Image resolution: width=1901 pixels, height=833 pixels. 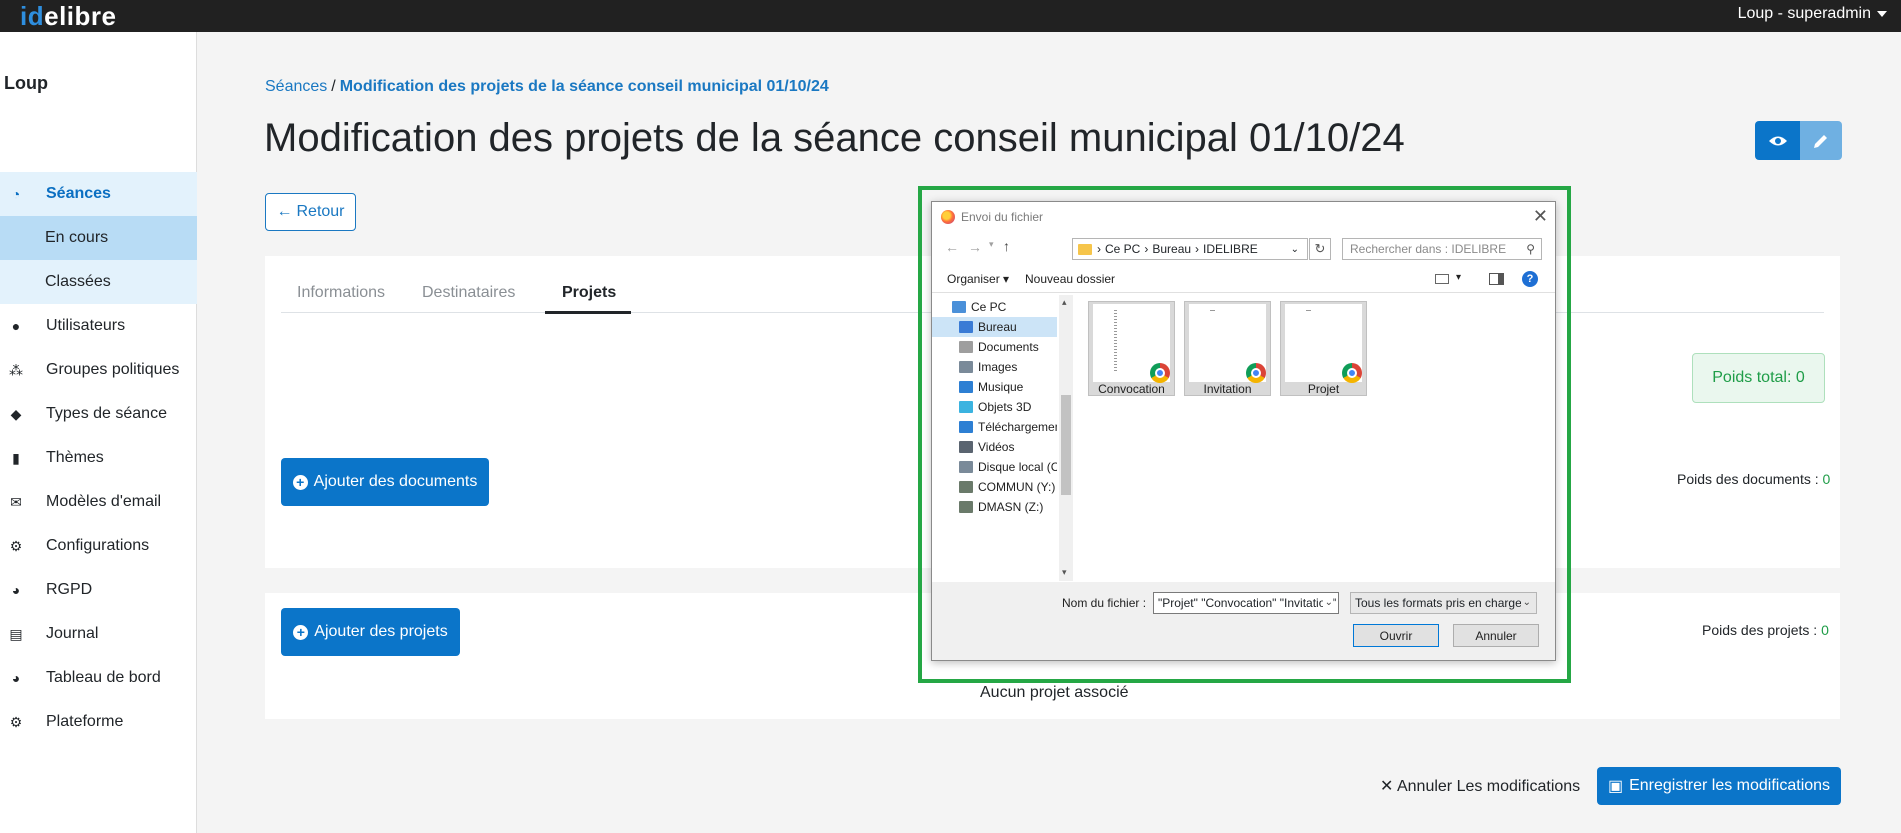 I want to click on close-icon: ✕, so click(x=1540, y=216).